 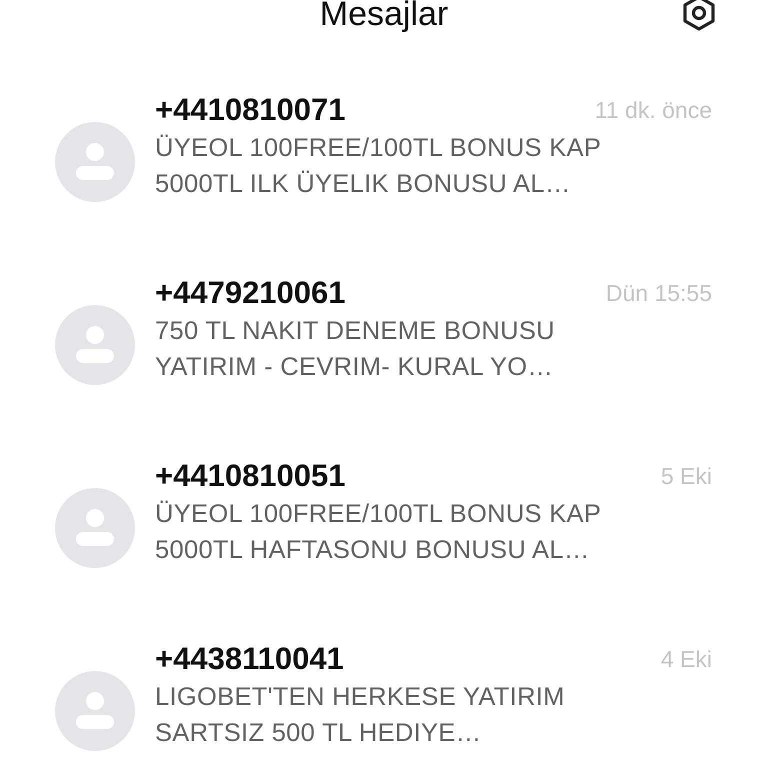 I want to click on sender-name: +4479210061, so click(x=250, y=293).